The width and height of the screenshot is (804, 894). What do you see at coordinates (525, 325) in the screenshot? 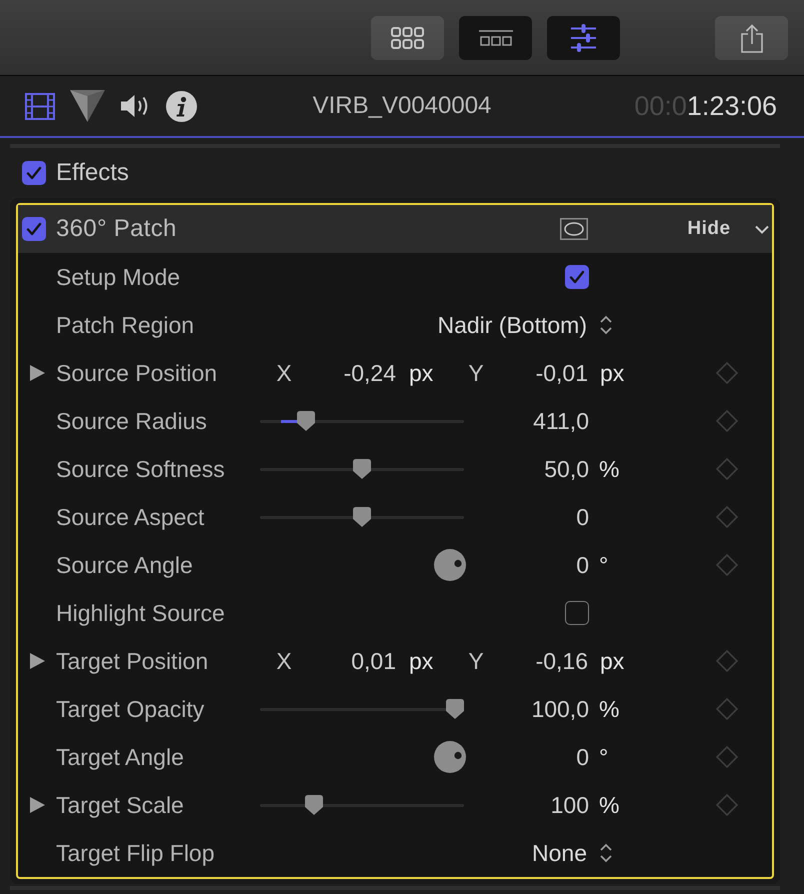
I see `popup-button: Nadir (Bottom)` at bounding box center [525, 325].